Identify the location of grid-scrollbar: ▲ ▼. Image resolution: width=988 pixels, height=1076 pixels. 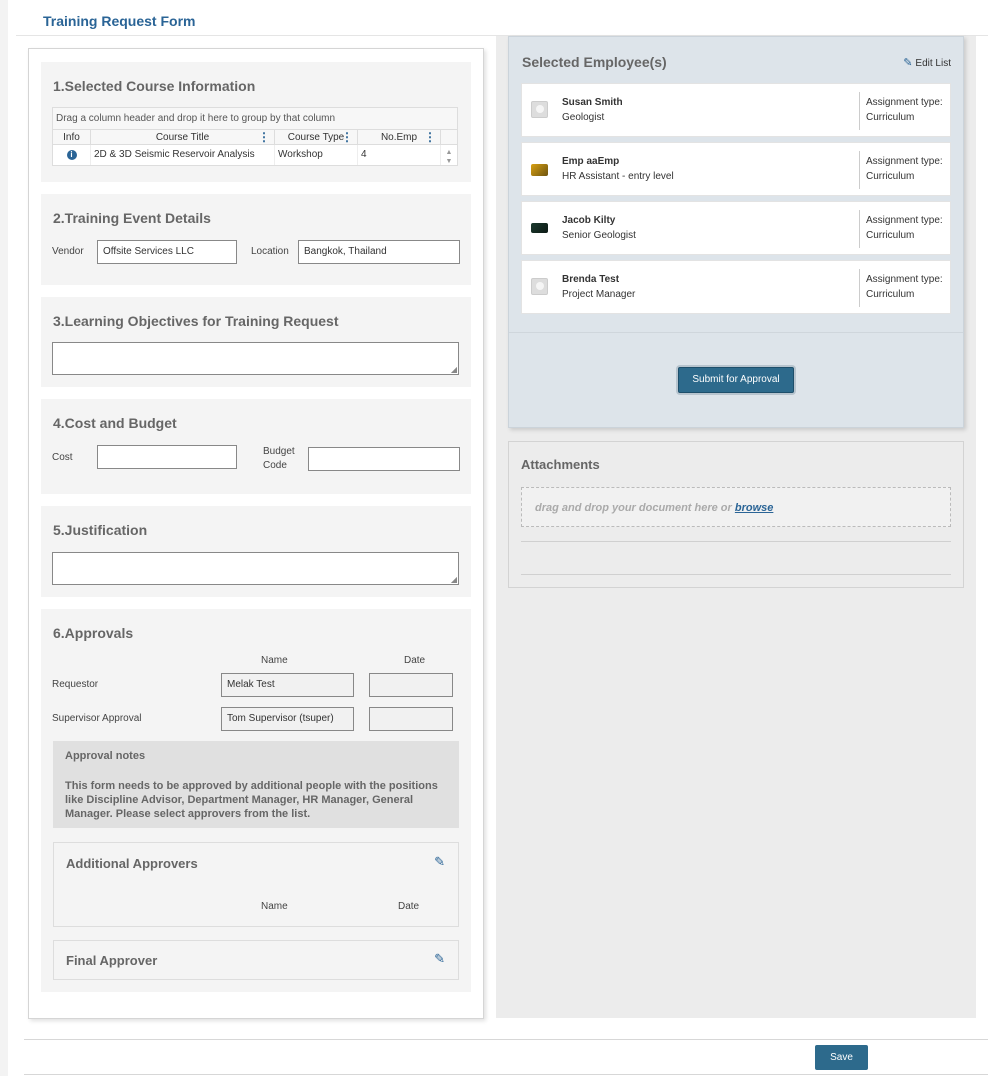
(449, 157).